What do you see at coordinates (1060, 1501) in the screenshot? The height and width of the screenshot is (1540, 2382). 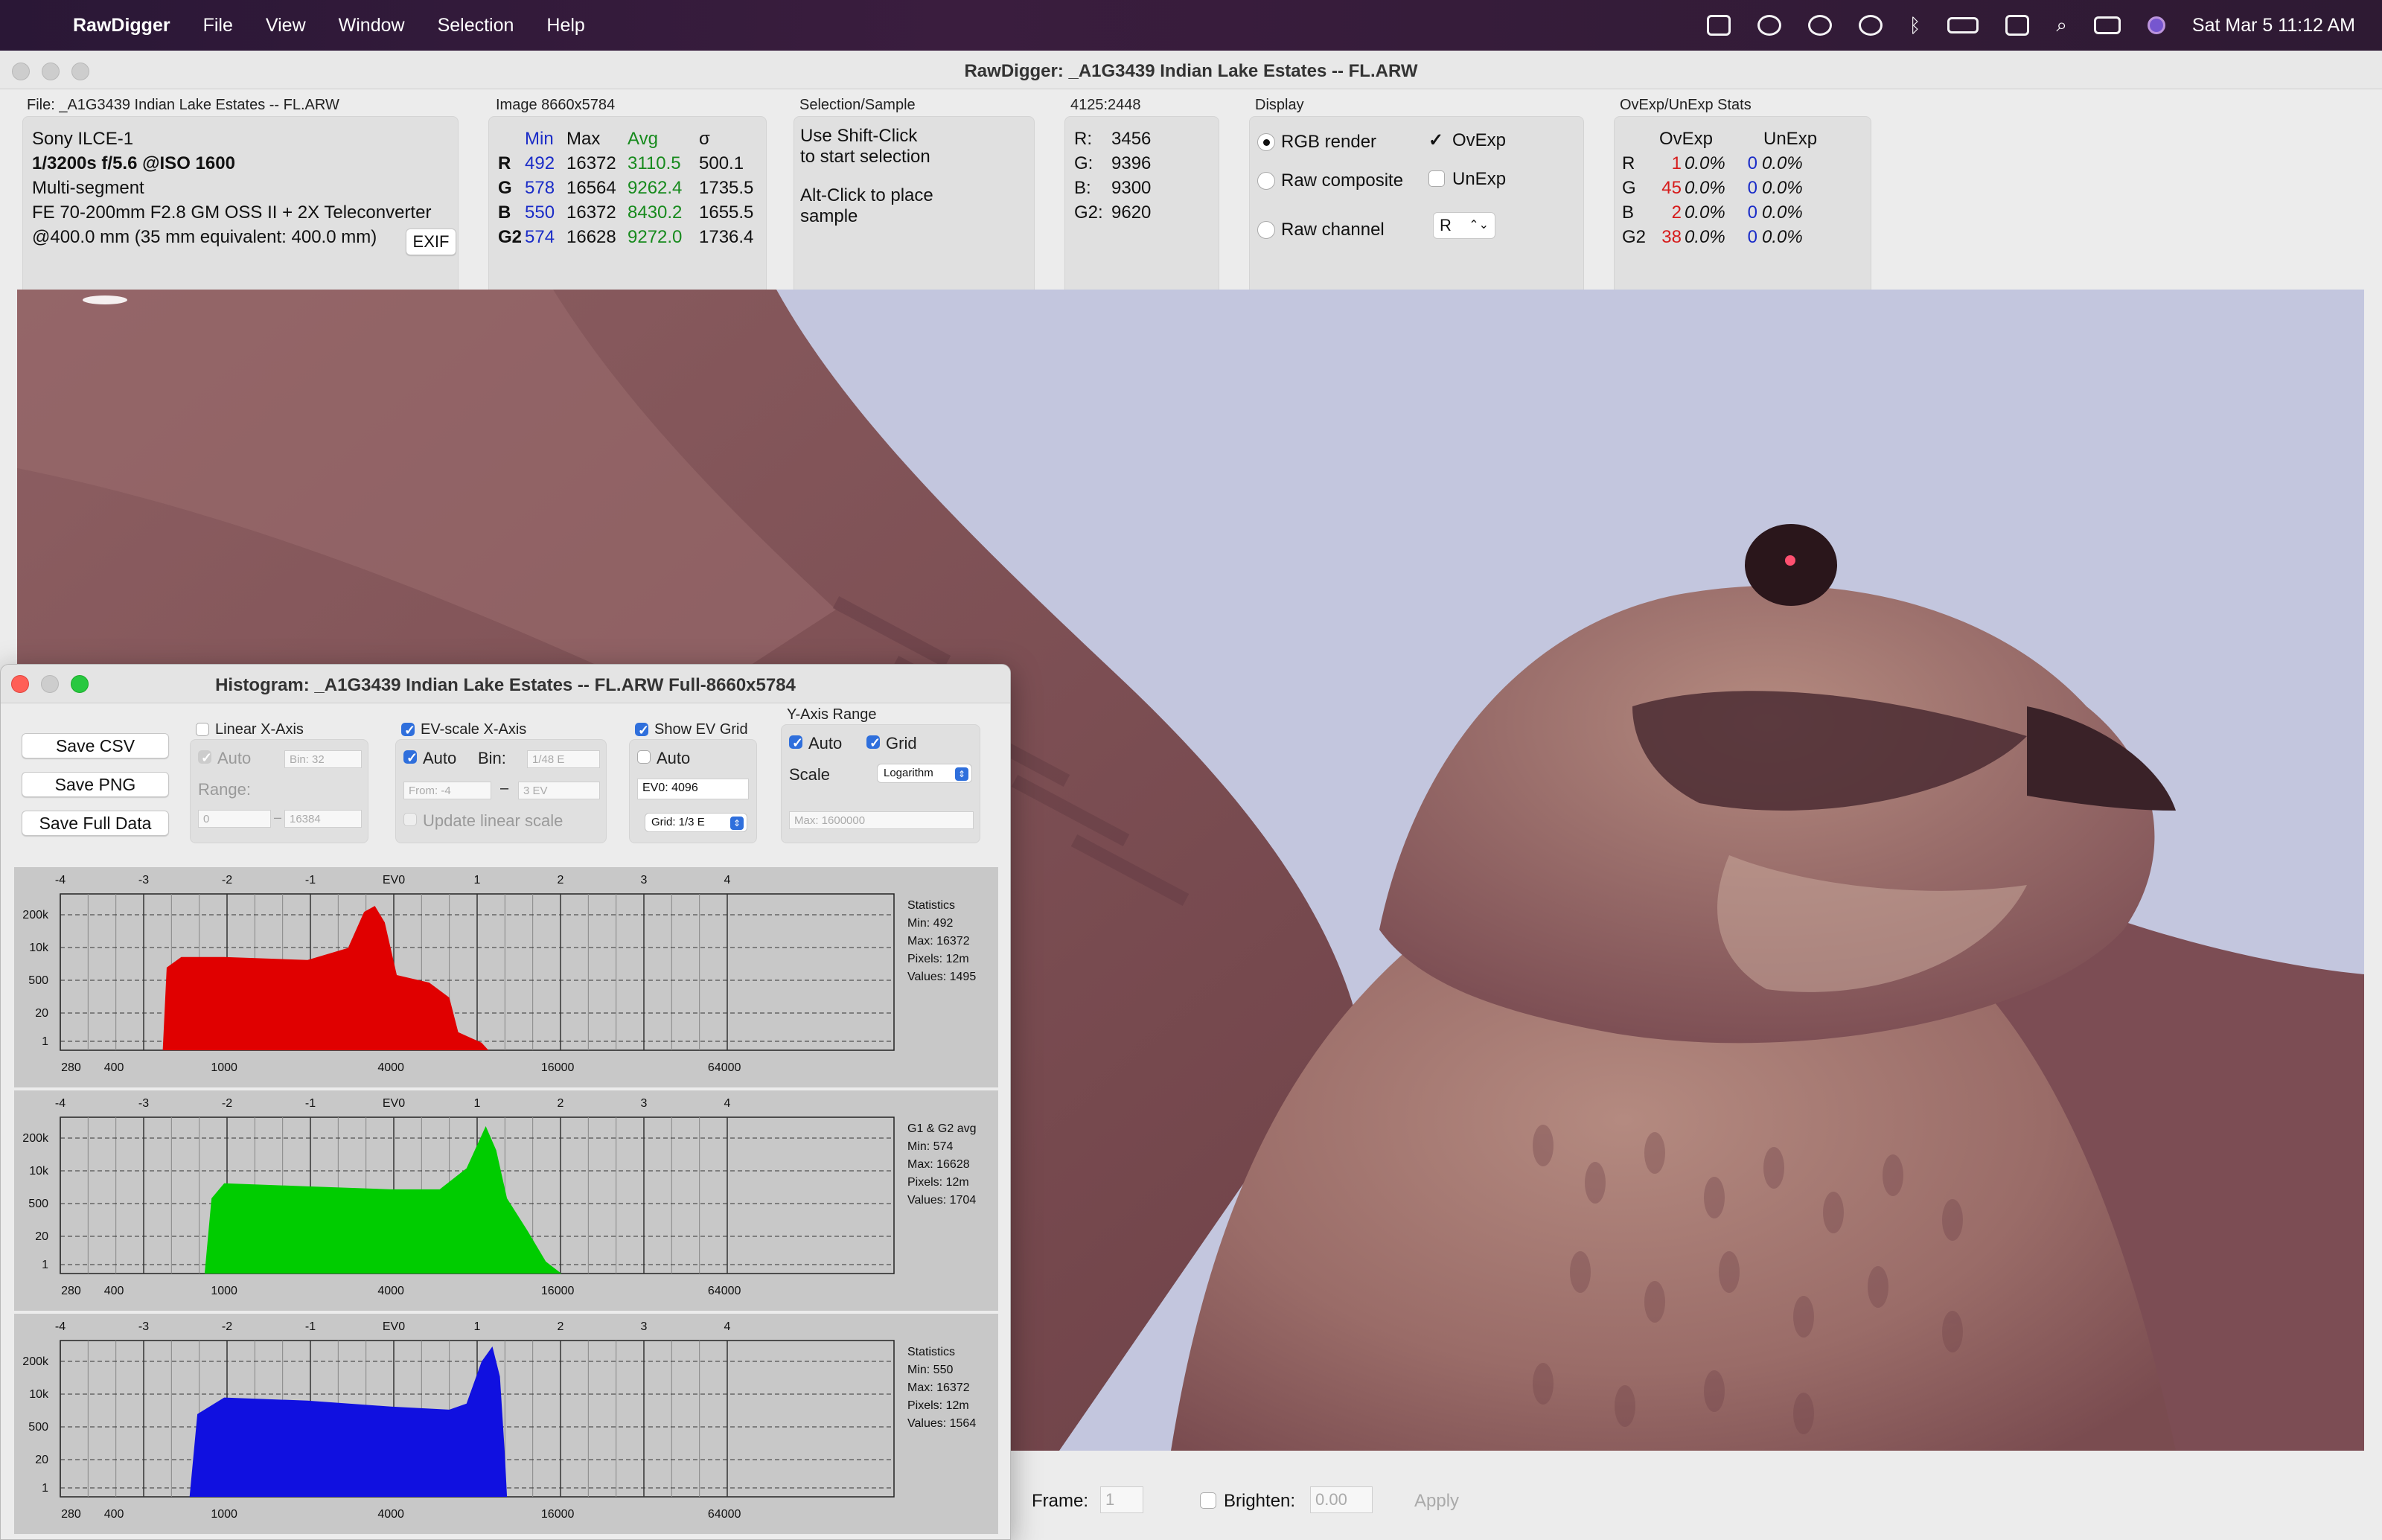 I see `frame-label: Frame:` at bounding box center [1060, 1501].